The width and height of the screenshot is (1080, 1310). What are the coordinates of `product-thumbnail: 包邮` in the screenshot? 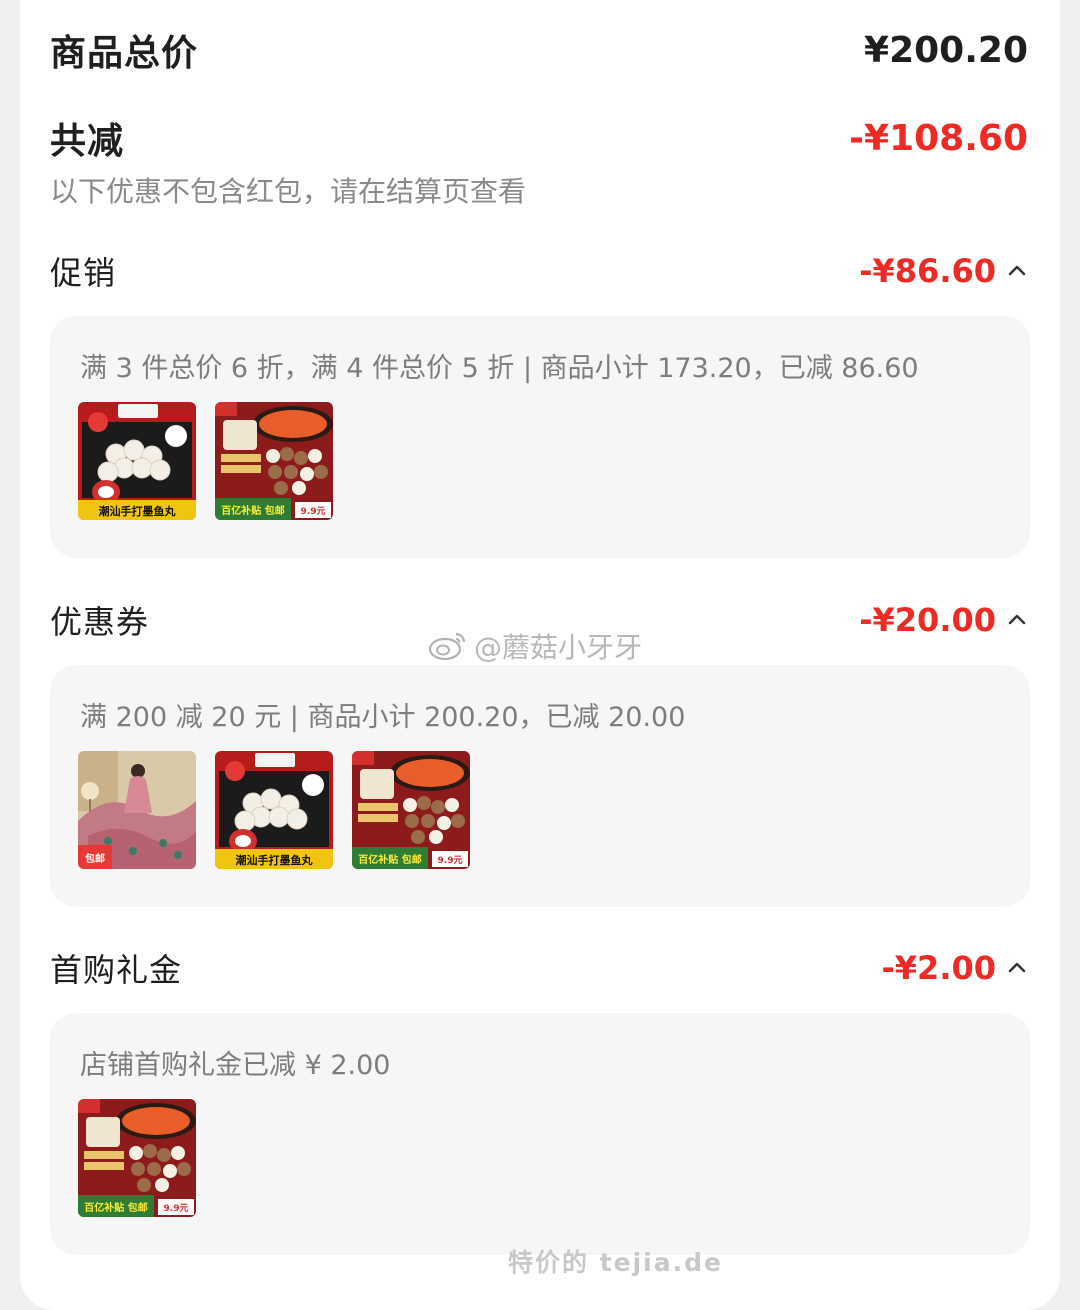 It's located at (137, 810).